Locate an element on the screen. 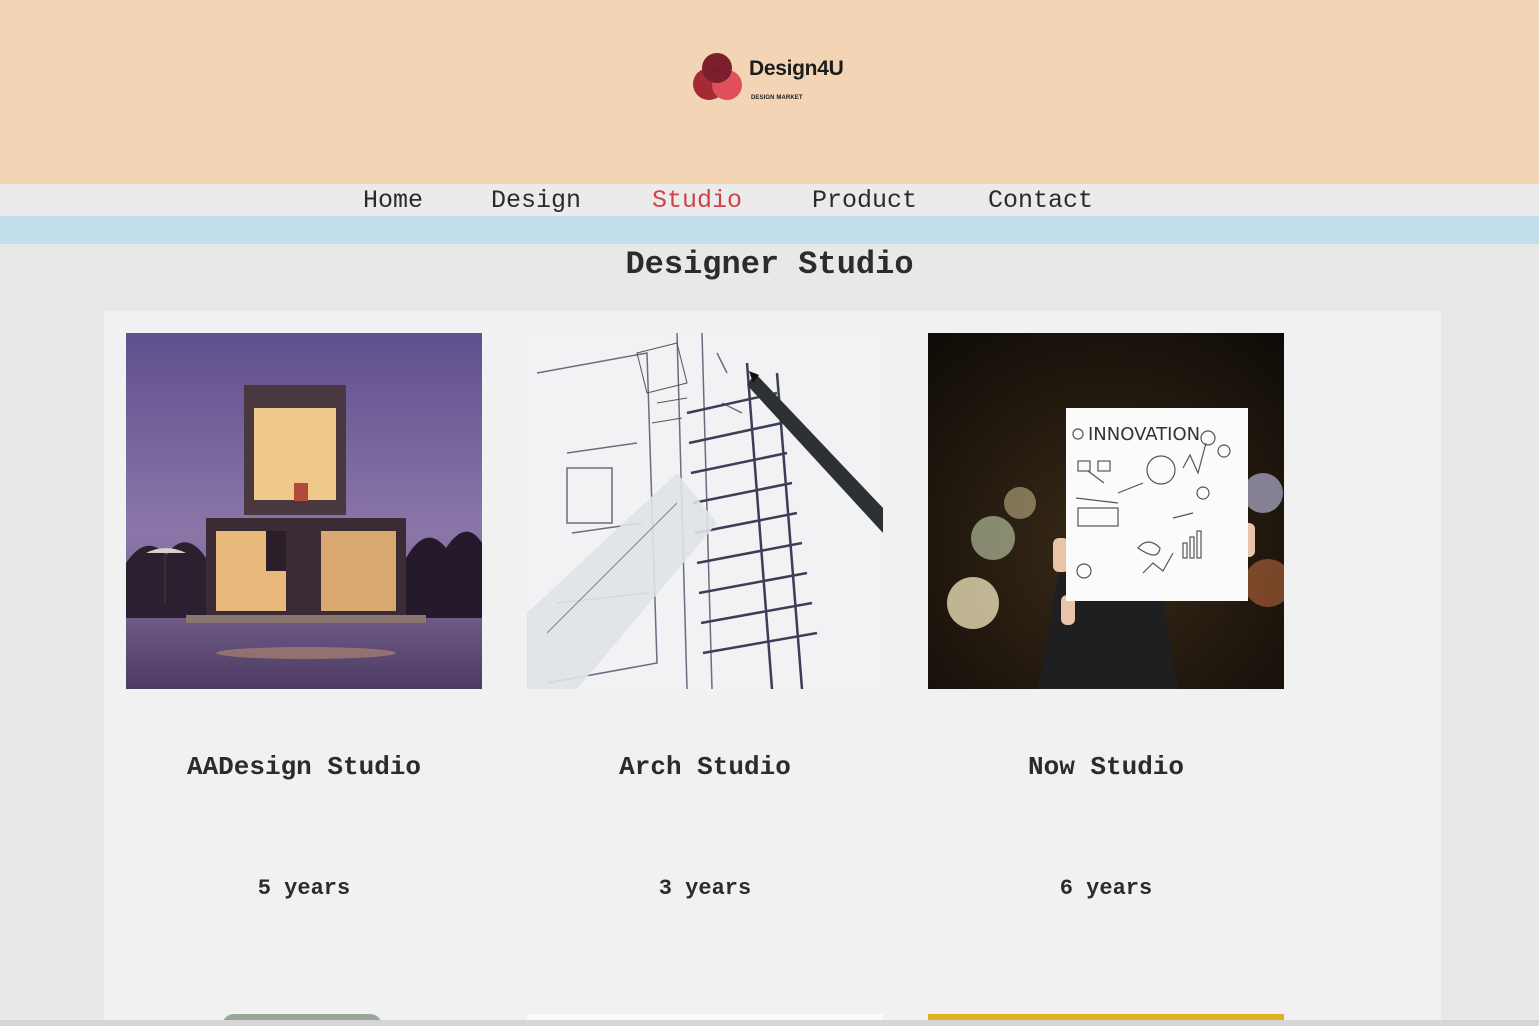 The width and height of the screenshot is (1539, 1026). studio-card-image-now: INNOVATION is located at coordinates (1106, 511).